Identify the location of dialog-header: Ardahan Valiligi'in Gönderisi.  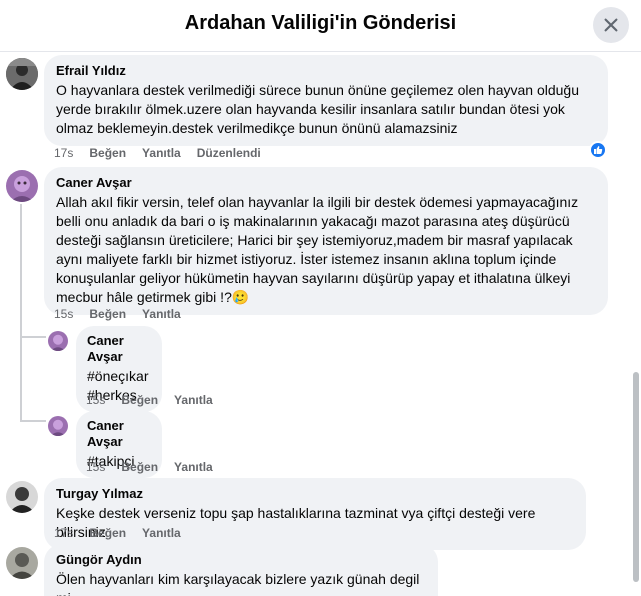
(320, 26).